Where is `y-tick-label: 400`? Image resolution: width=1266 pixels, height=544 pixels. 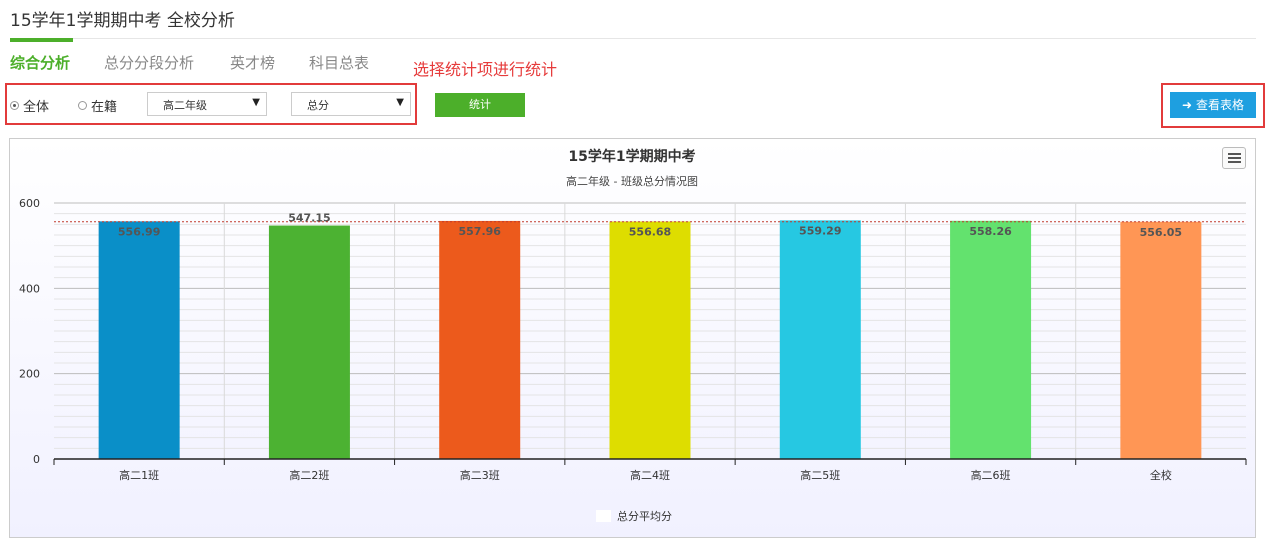 y-tick-label: 400 is located at coordinates (29, 288).